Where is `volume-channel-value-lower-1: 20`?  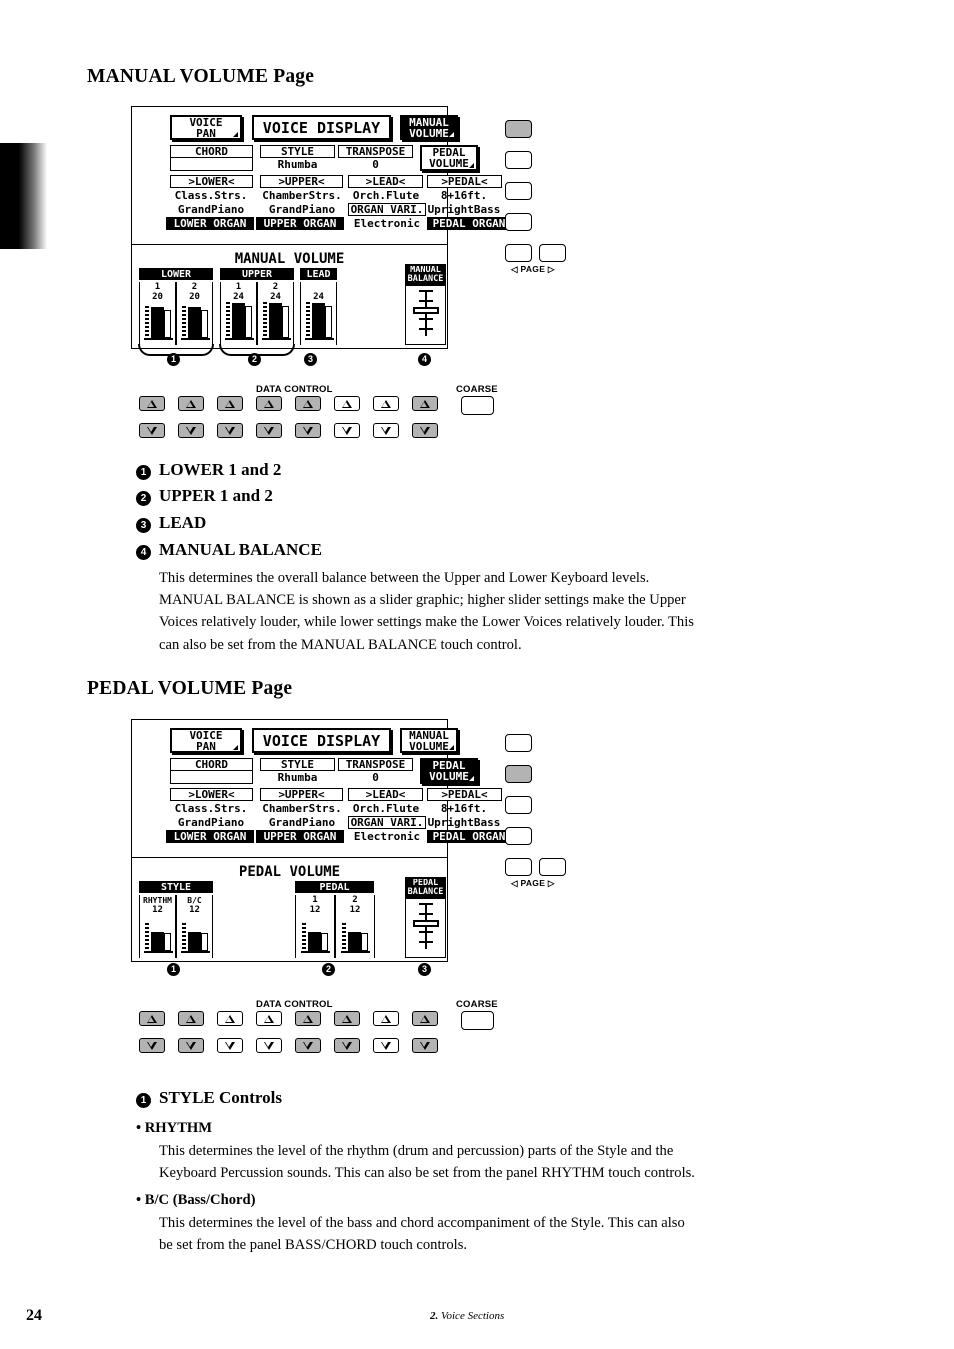 volume-channel-value-lower-1: 20 is located at coordinates (157, 297).